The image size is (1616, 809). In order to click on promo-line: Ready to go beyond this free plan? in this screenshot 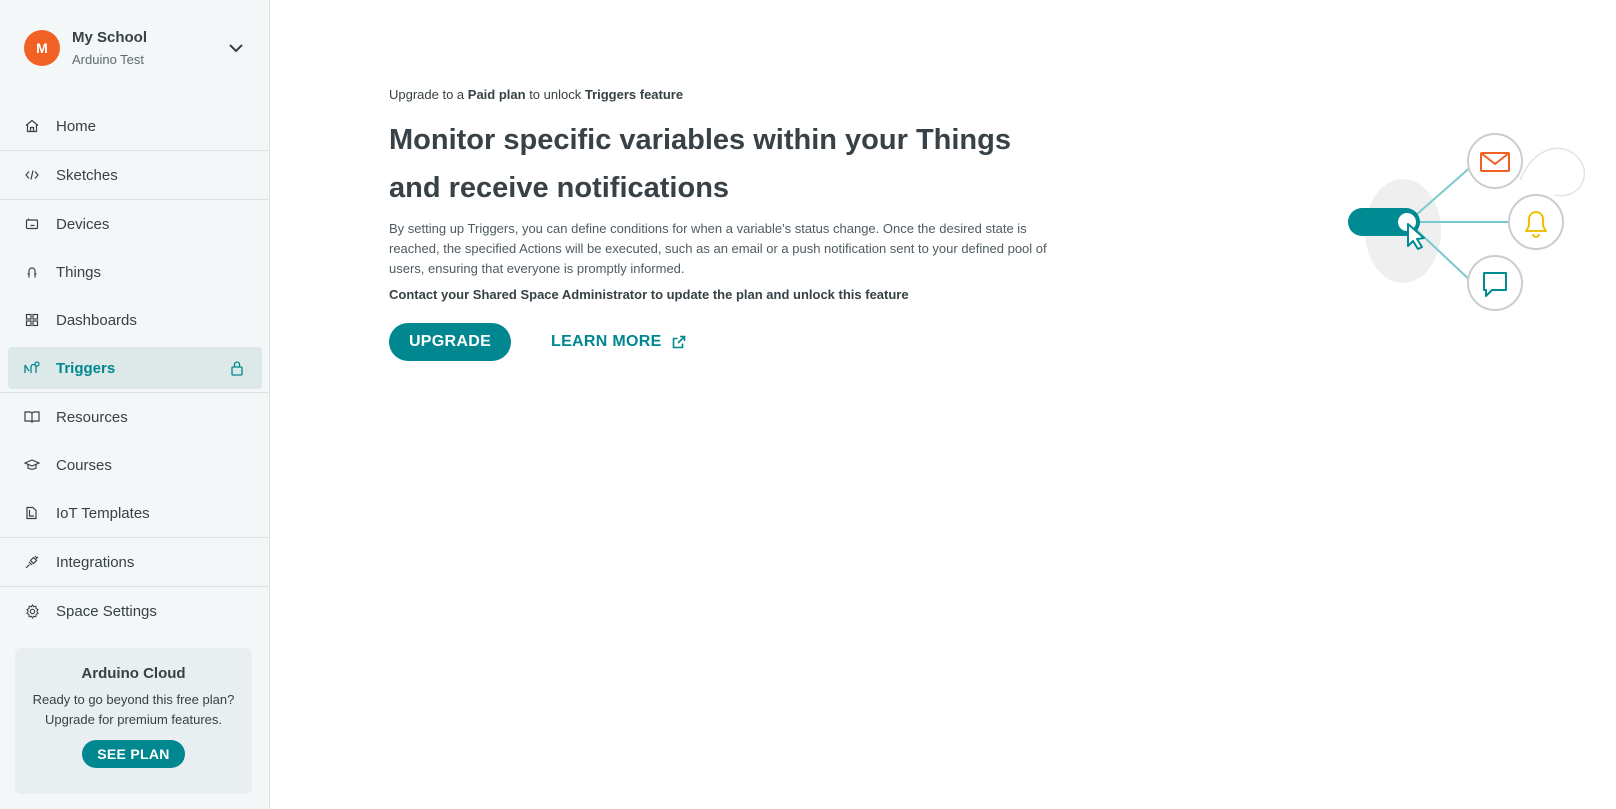, I will do `click(133, 699)`.